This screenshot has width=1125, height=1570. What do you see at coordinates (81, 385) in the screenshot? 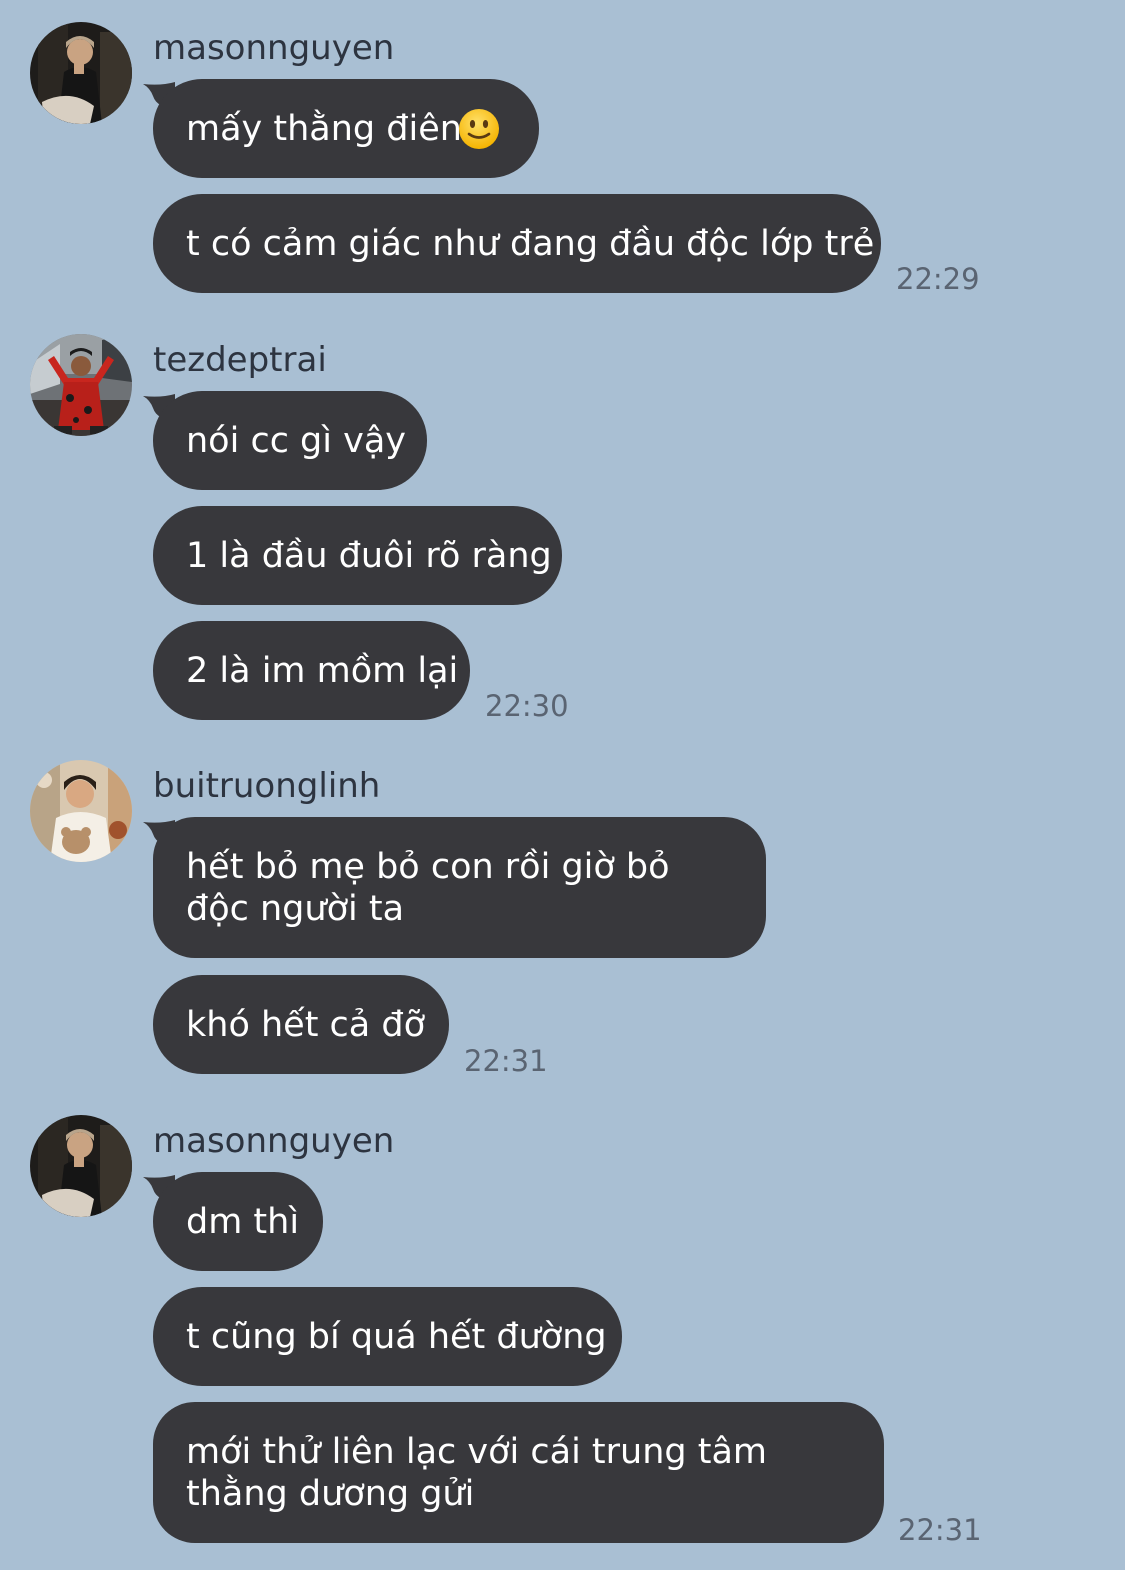
I see `avatar-tezdeptrai` at bounding box center [81, 385].